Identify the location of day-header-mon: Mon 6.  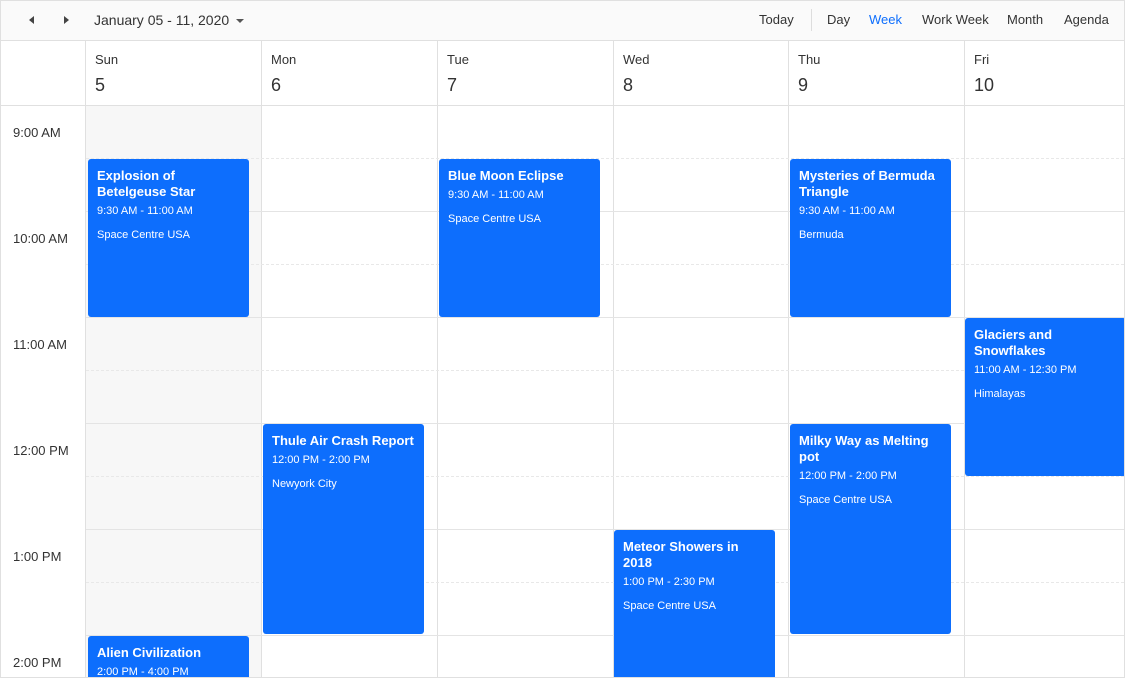
(350, 73).